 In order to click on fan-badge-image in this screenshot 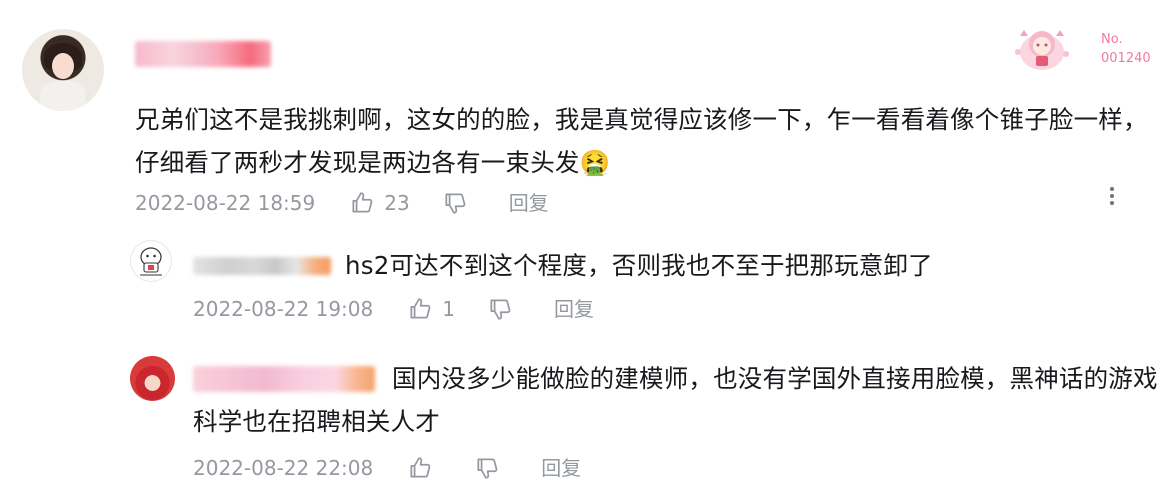, I will do `click(1042, 47)`.